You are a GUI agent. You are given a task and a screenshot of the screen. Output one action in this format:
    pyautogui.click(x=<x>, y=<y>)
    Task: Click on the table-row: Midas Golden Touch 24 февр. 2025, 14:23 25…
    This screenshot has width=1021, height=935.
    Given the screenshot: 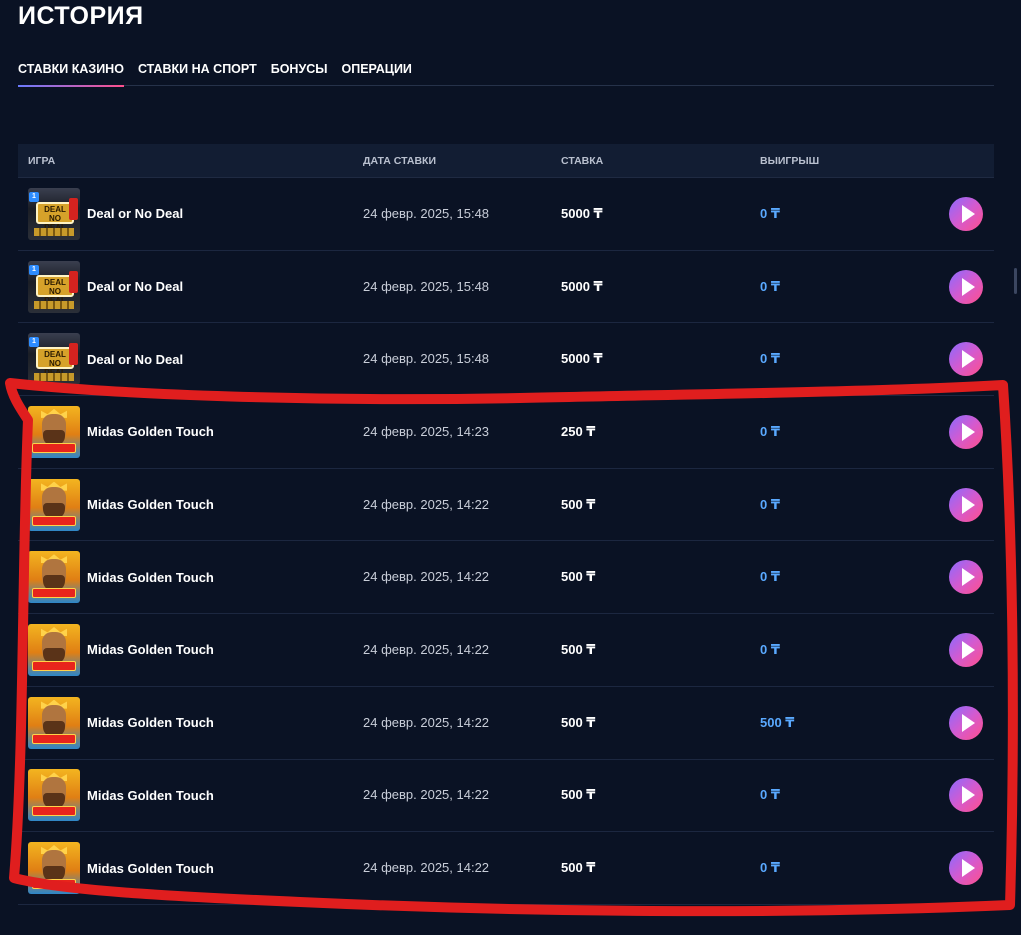 What is the action you would take?
    pyautogui.click(x=506, y=432)
    